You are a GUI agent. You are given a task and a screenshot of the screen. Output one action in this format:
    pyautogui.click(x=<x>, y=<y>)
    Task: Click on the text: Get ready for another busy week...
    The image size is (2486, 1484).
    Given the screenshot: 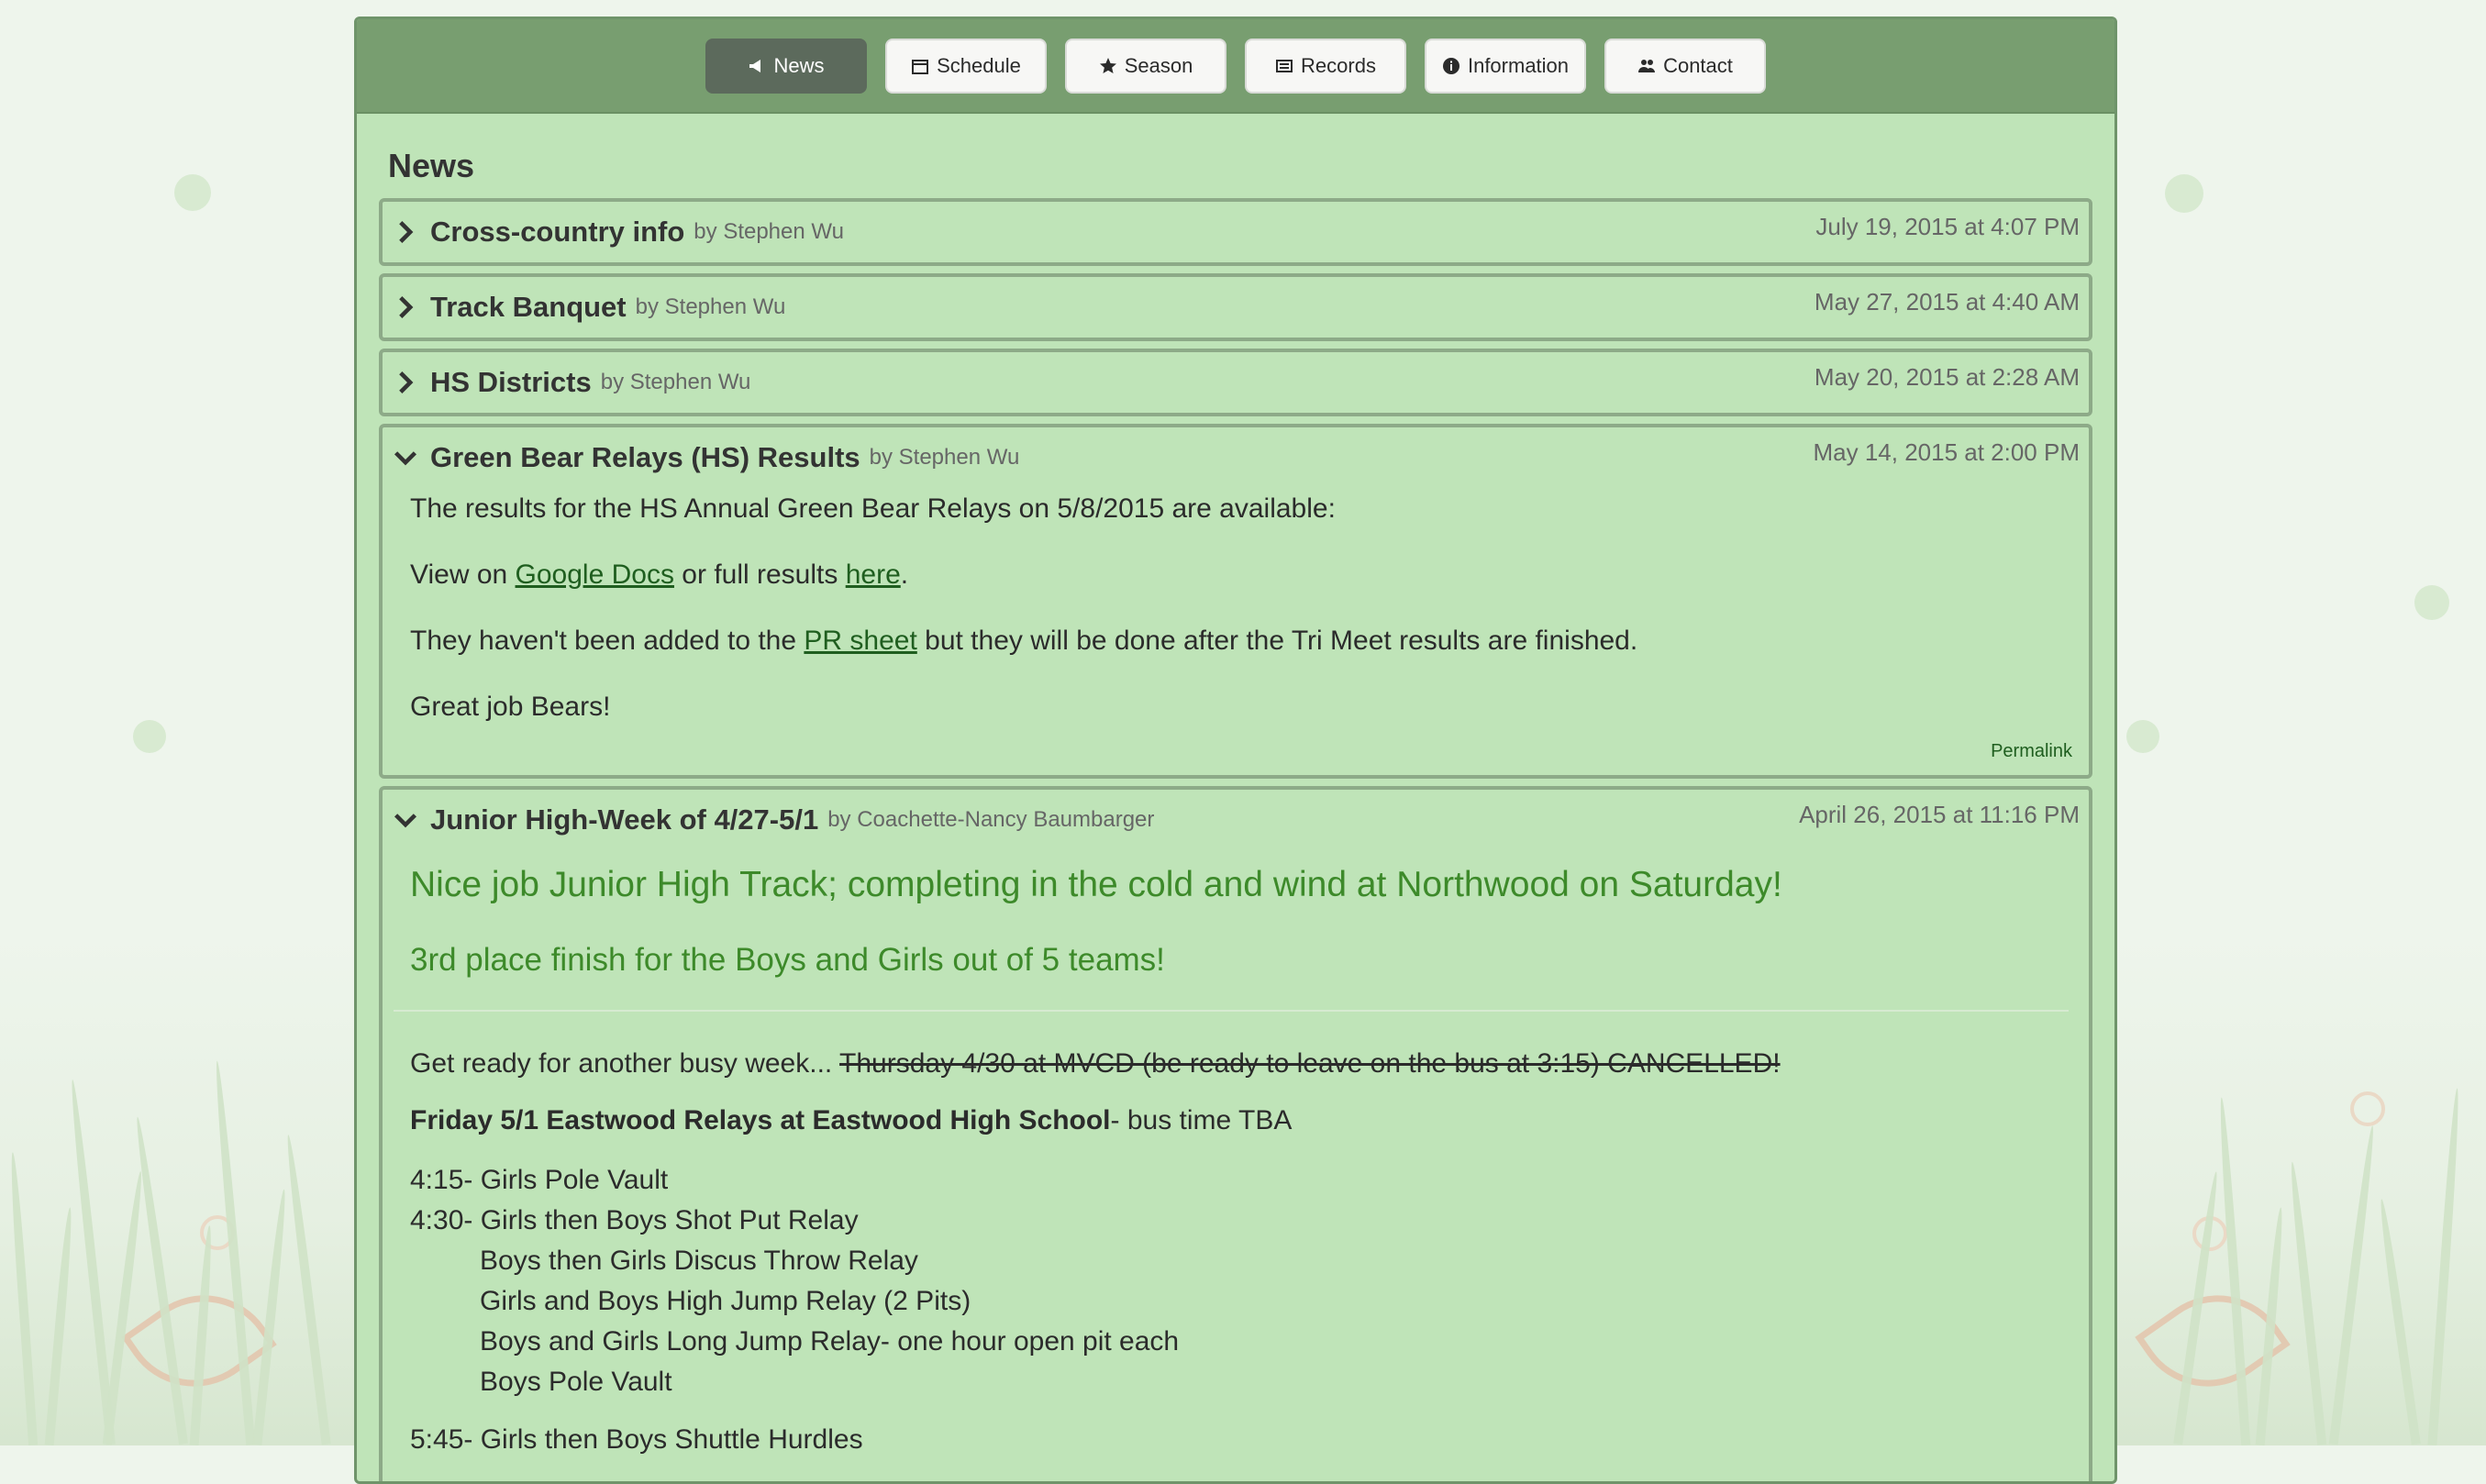 What is the action you would take?
    pyautogui.click(x=625, y=1063)
    